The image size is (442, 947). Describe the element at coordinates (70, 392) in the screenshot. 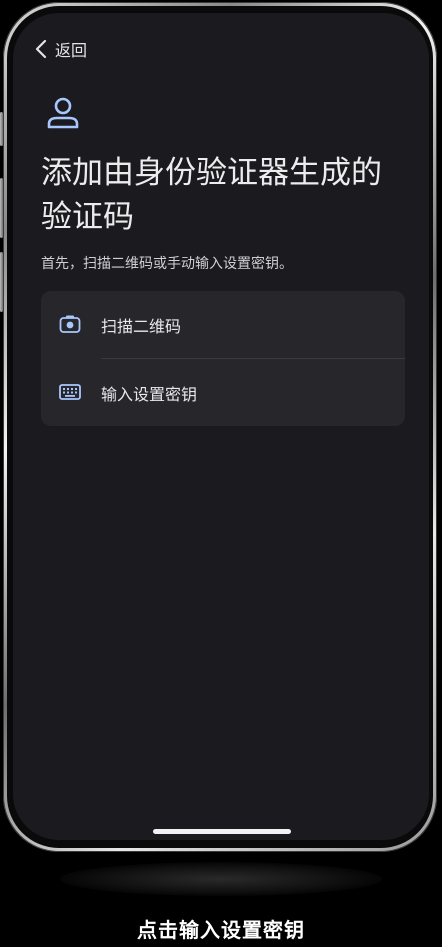

I see `keyboard-icon` at that location.